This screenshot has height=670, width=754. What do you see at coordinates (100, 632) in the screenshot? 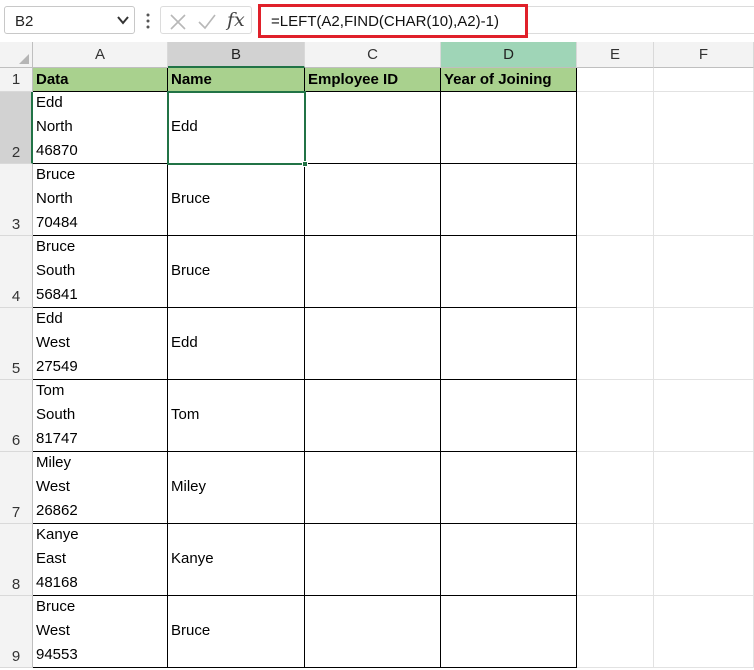
I see `cell-a9: Bruce West 94553` at bounding box center [100, 632].